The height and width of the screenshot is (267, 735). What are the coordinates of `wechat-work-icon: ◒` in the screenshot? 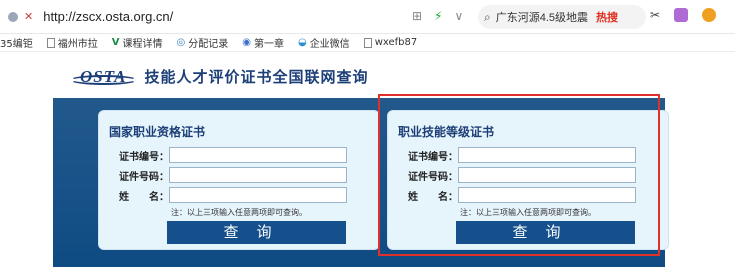 It's located at (302, 42).